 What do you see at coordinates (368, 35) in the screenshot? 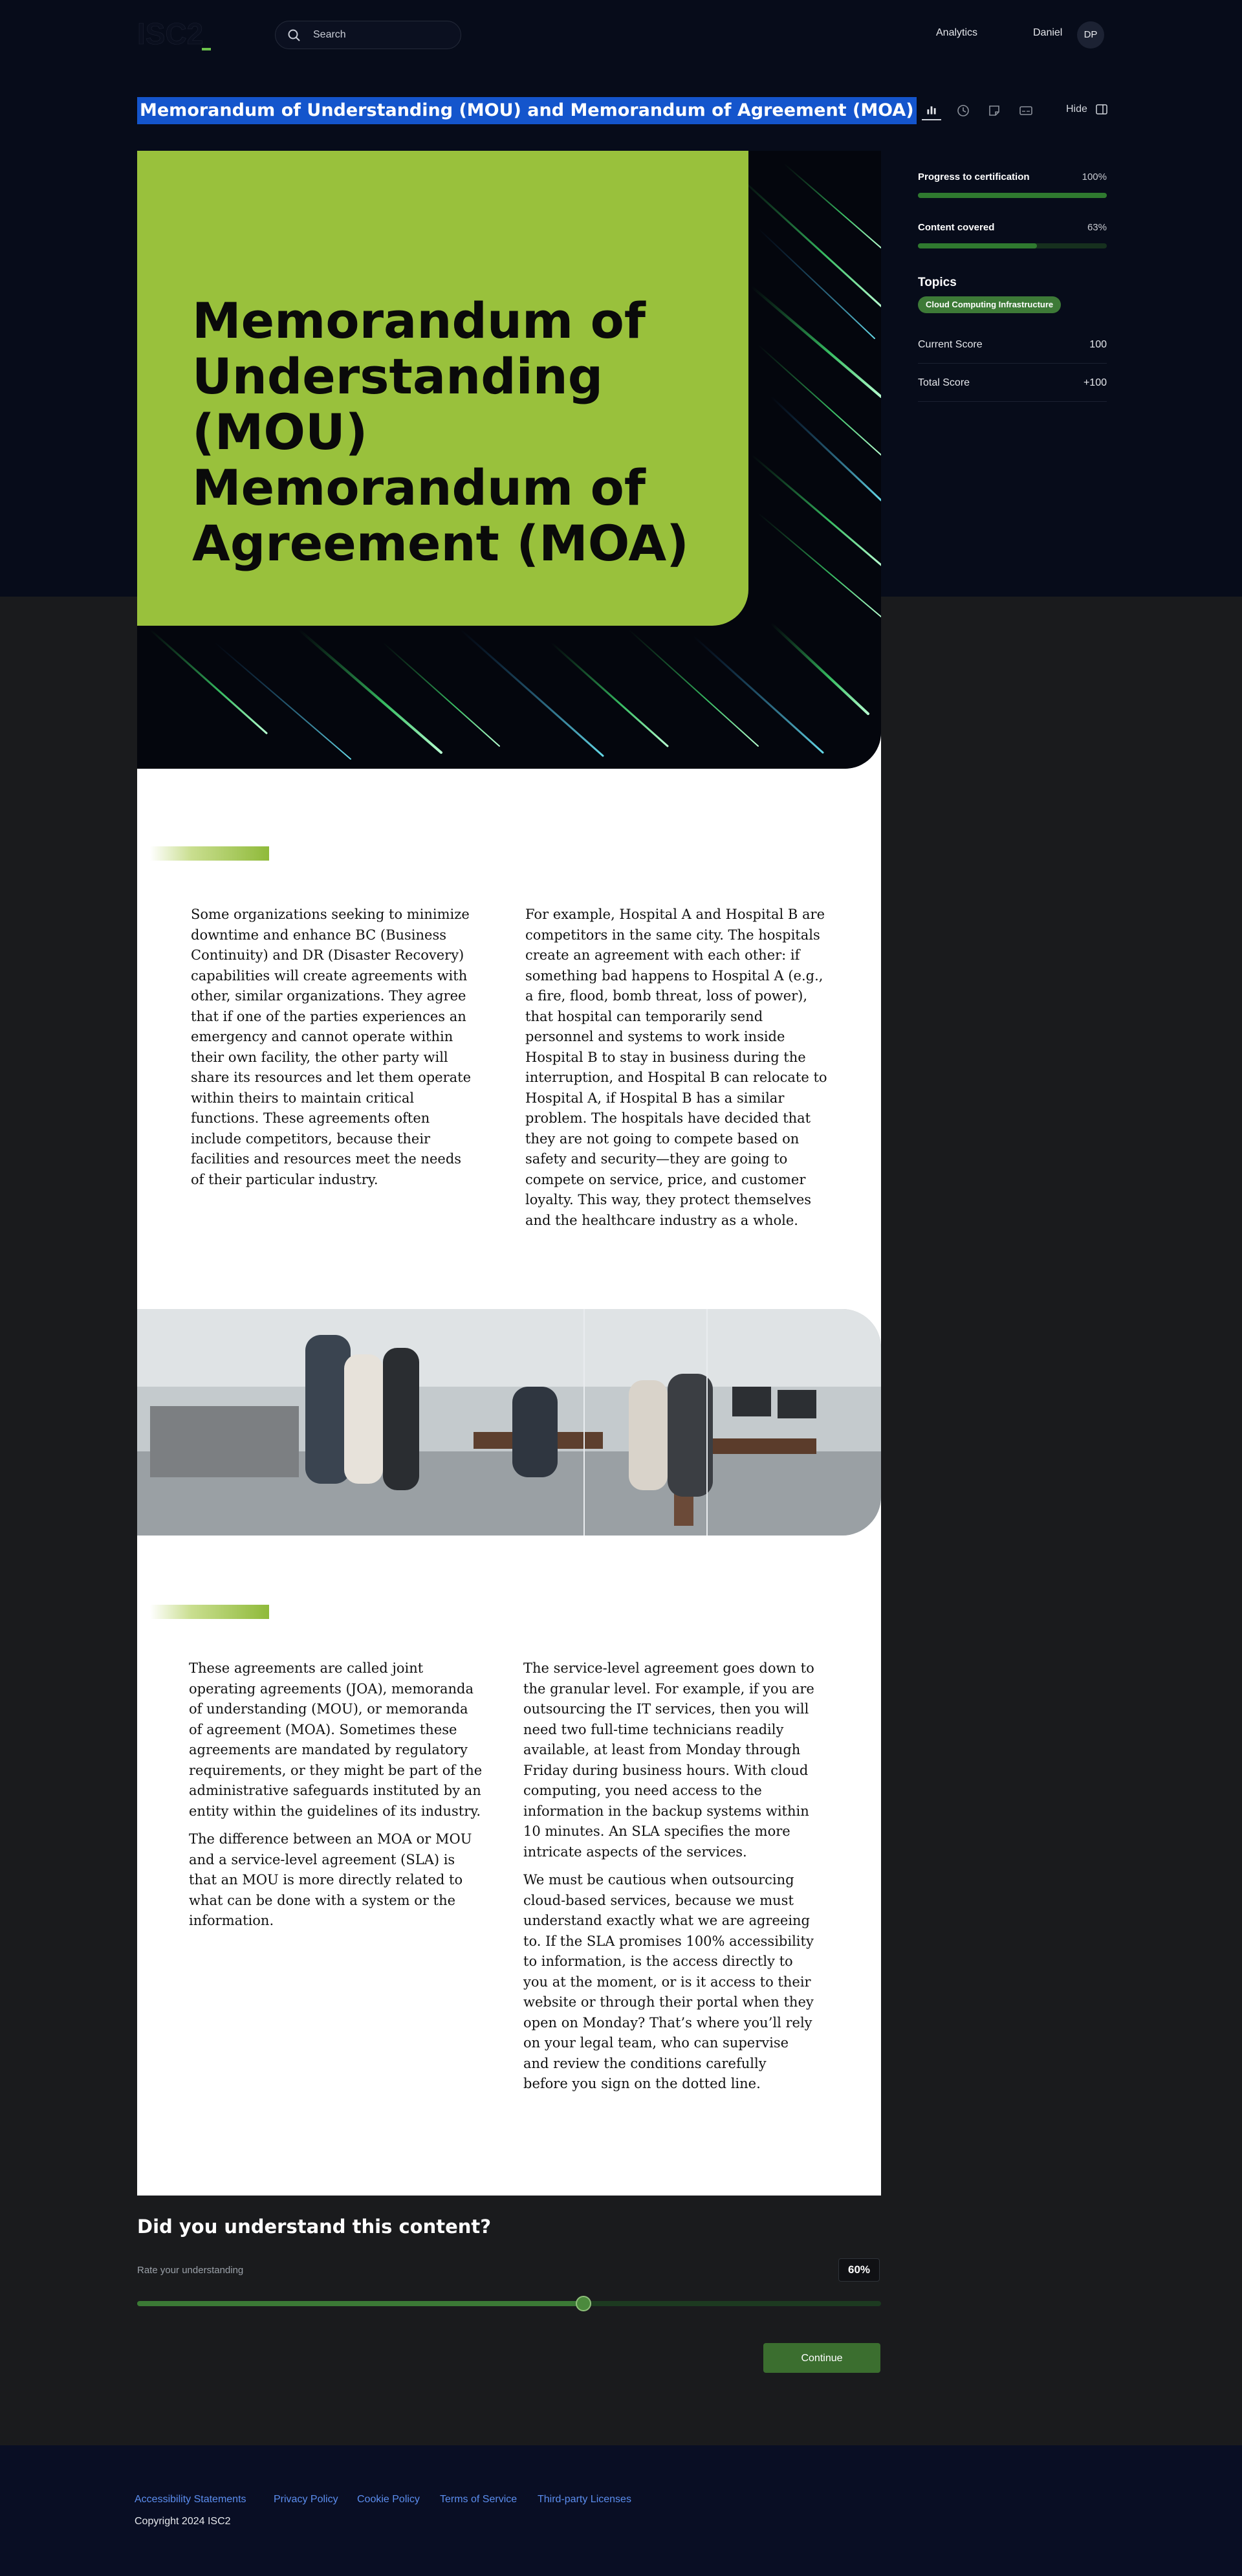
I see `search-input: Search` at bounding box center [368, 35].